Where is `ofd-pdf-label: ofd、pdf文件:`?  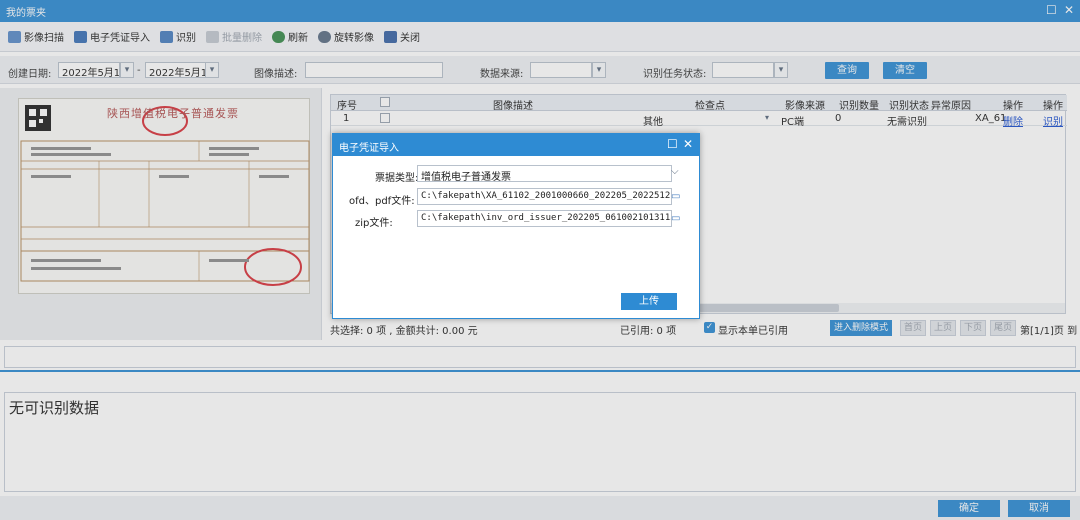
ofd-pdf-label: ofd、pdf文件: is located at coordinates (382, 201).